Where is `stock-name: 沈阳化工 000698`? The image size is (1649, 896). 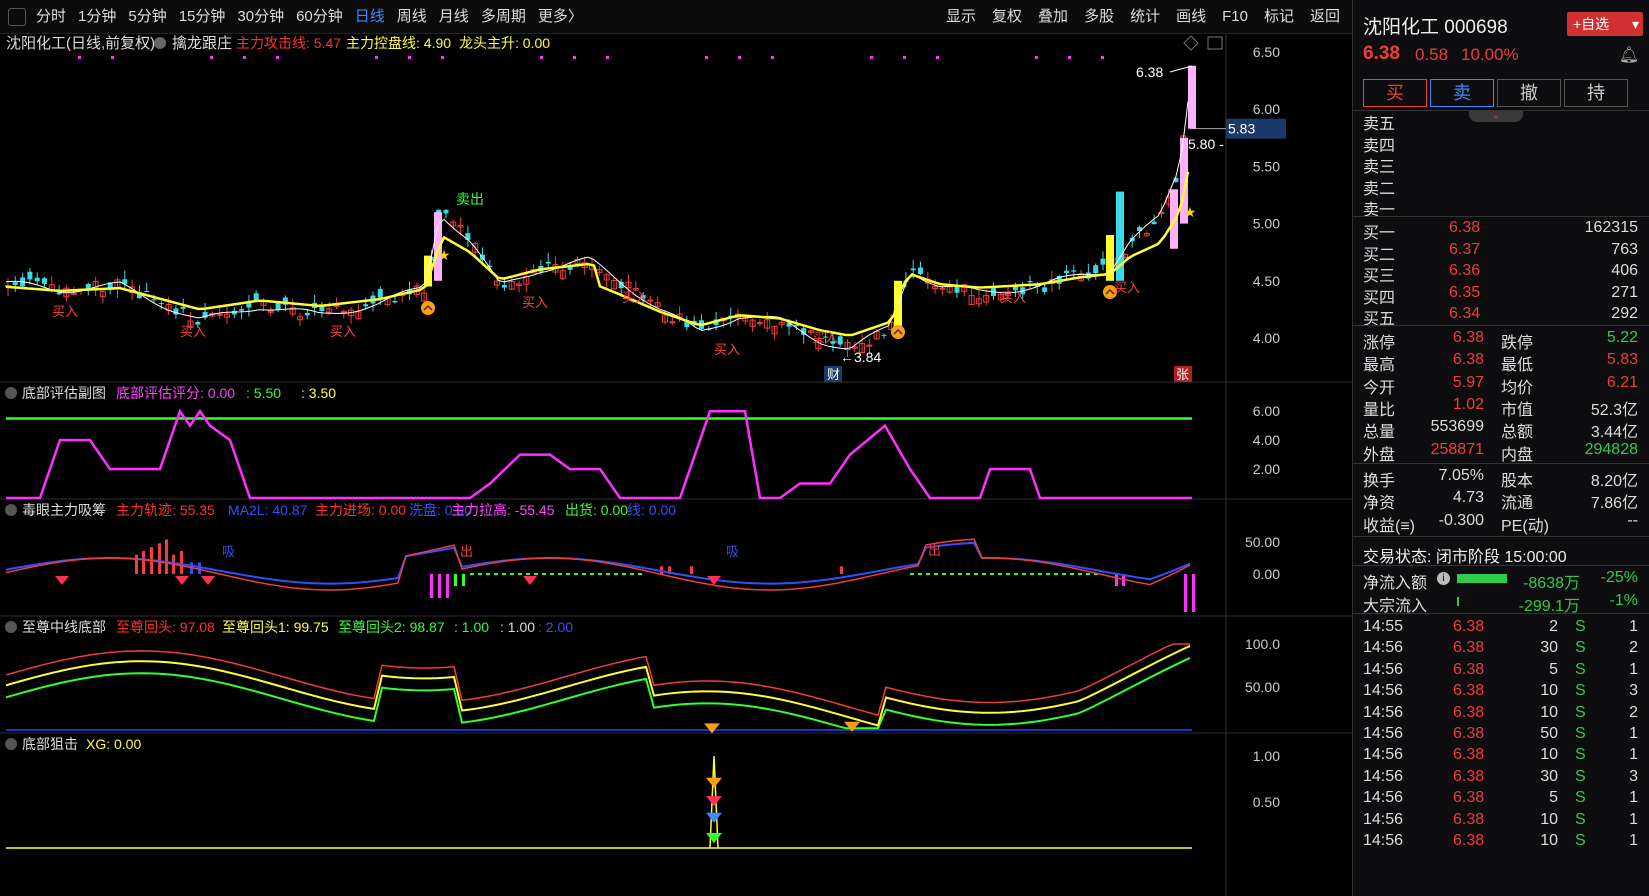
stock-name: 沈阳化工 000698 is located at coordinates (1435, 27).